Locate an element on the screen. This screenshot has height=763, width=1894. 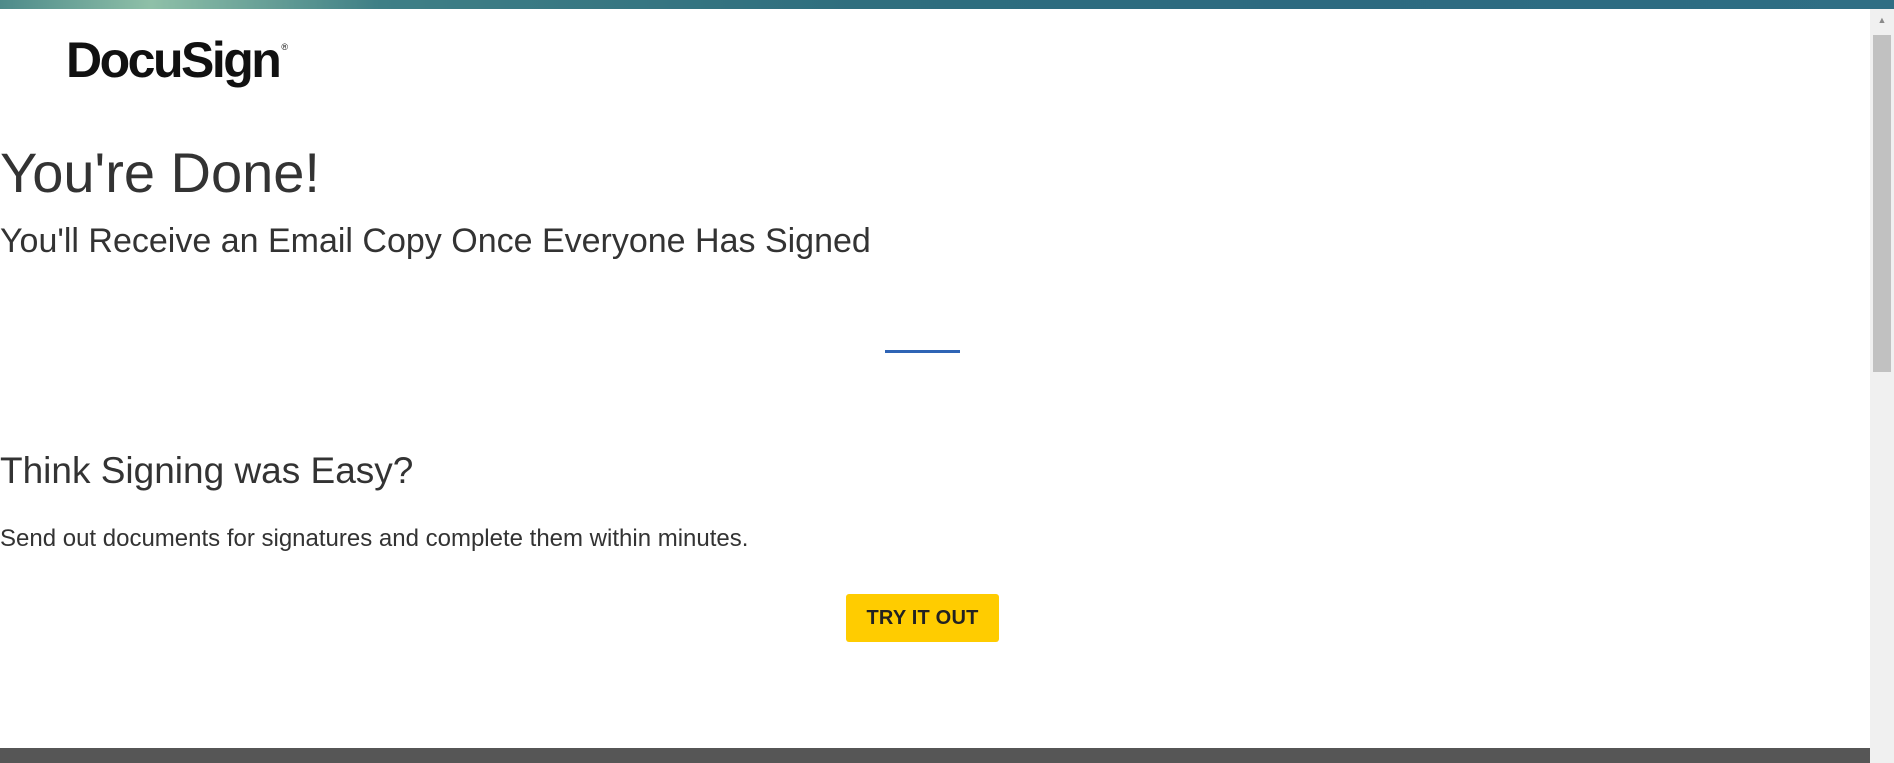
footer-bar is located at coordinates (935, 755).